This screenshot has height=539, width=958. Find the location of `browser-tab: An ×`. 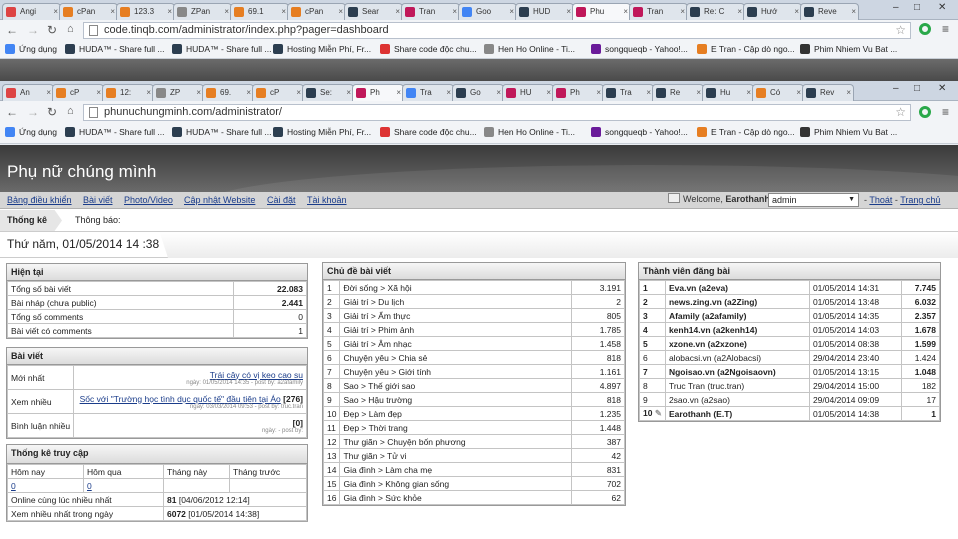

browser-tab: An × is located at coordinates (28, 92).